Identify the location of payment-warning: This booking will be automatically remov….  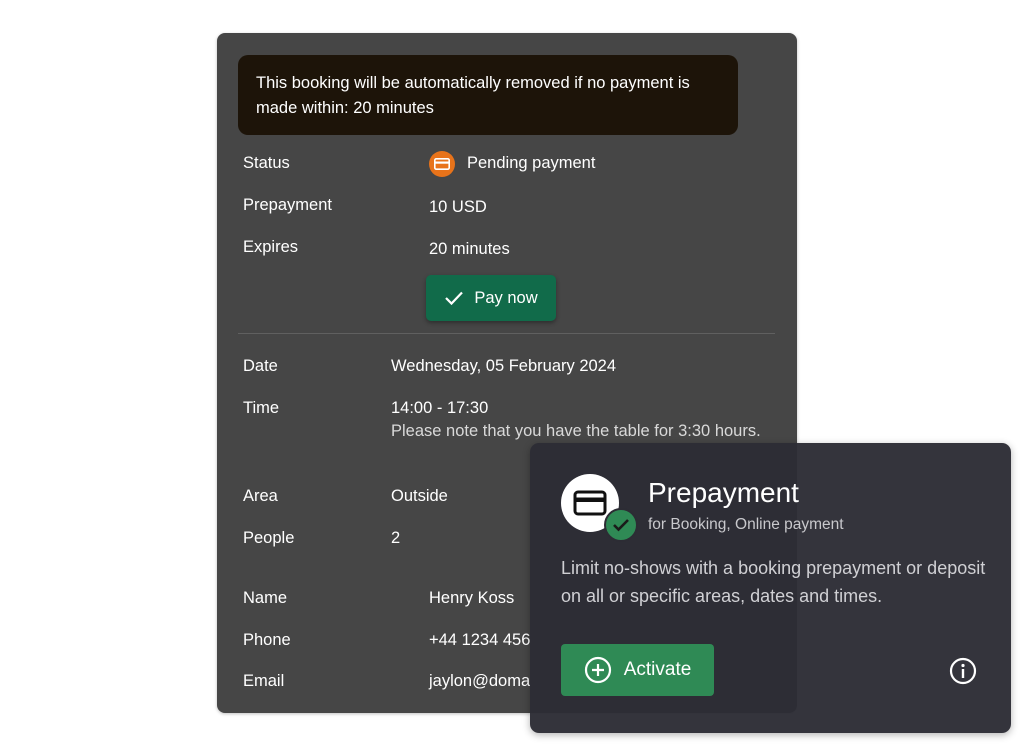
(488, 95).